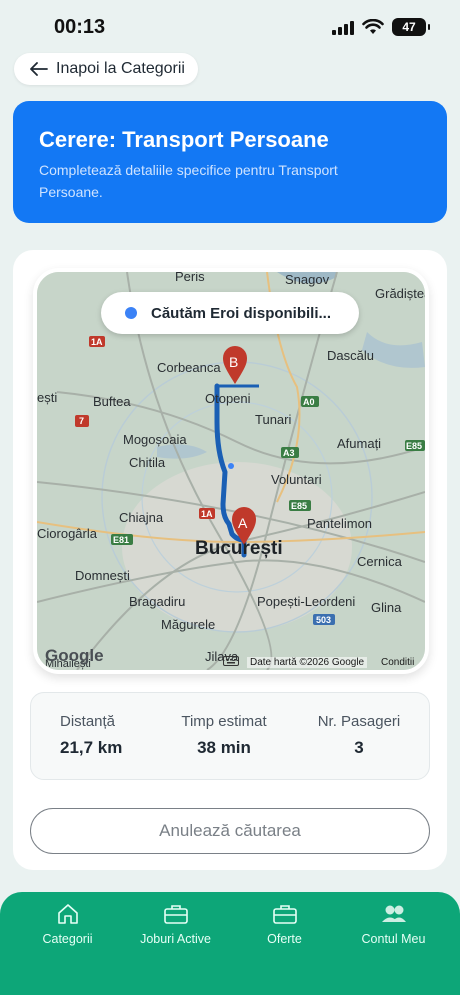 Image resolution: width=460 pixels, height=995 pixels. I want to click on nav-label: Categorii, so click(67, 939).